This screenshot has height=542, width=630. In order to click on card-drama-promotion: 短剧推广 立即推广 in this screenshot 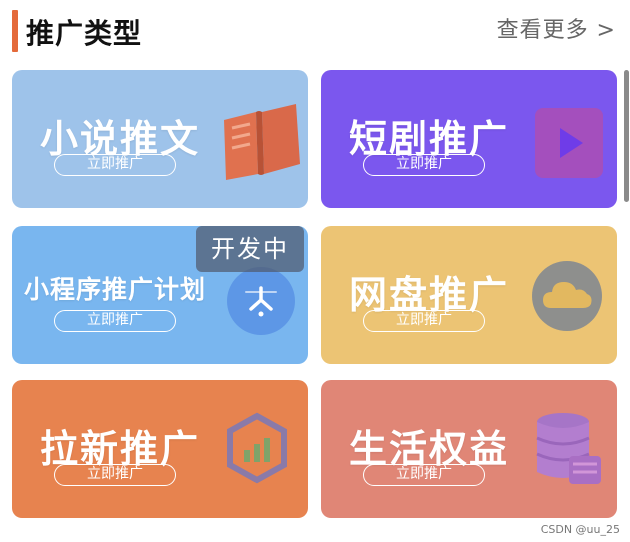, I will do `click(469, 139)`.